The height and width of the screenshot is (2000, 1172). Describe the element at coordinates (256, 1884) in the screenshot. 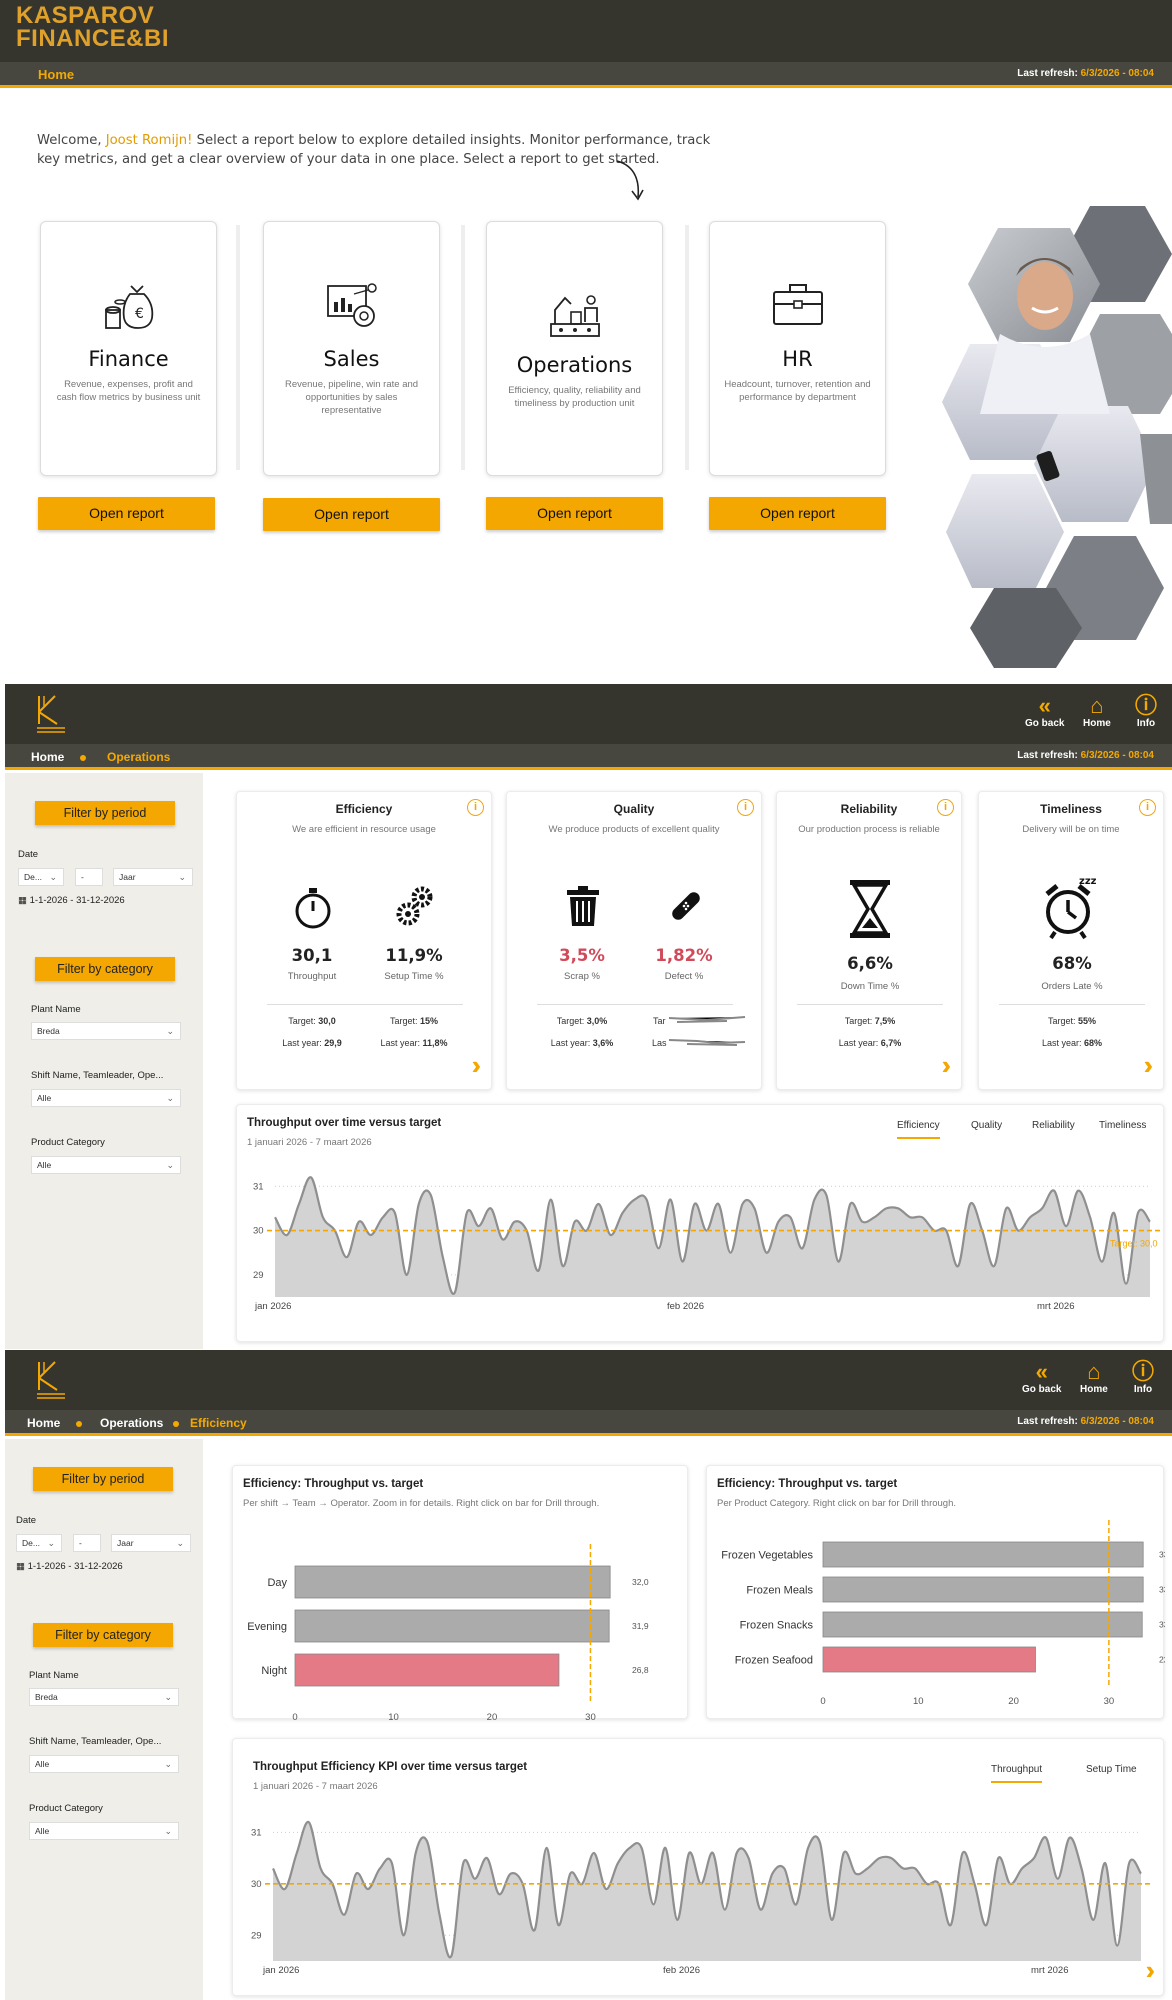

I see `y-tick-label: 30` at that location.